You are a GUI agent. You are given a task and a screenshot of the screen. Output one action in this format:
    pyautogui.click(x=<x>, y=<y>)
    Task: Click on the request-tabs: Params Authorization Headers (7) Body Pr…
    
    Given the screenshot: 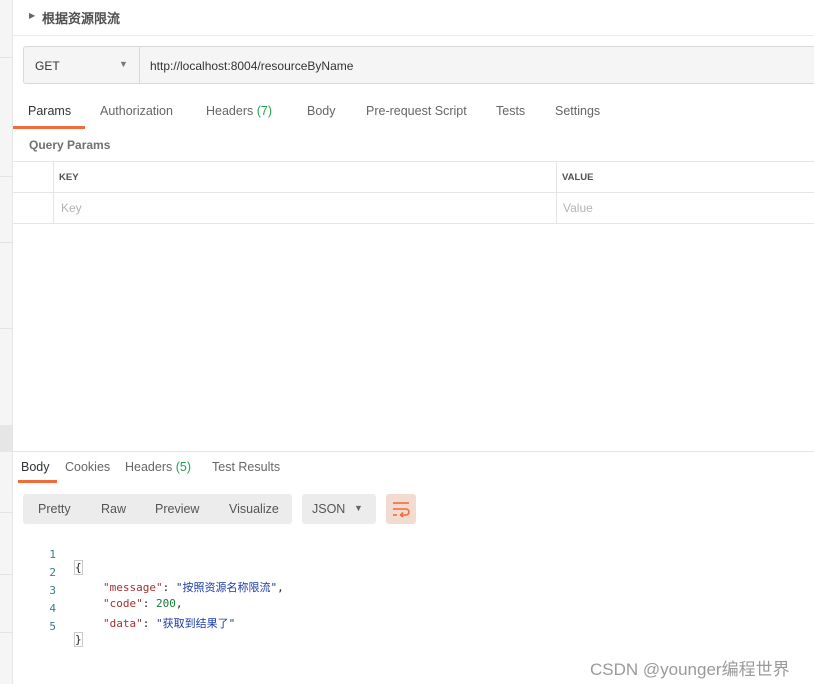 What is the action you would take?
    pyautogui.click(x=413, y=113)
    